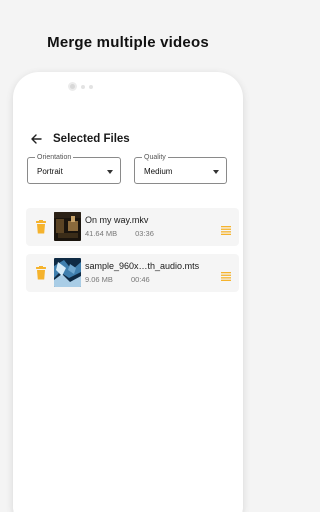  I want to click on file-name: On my way.mkv, so click(117, 220).